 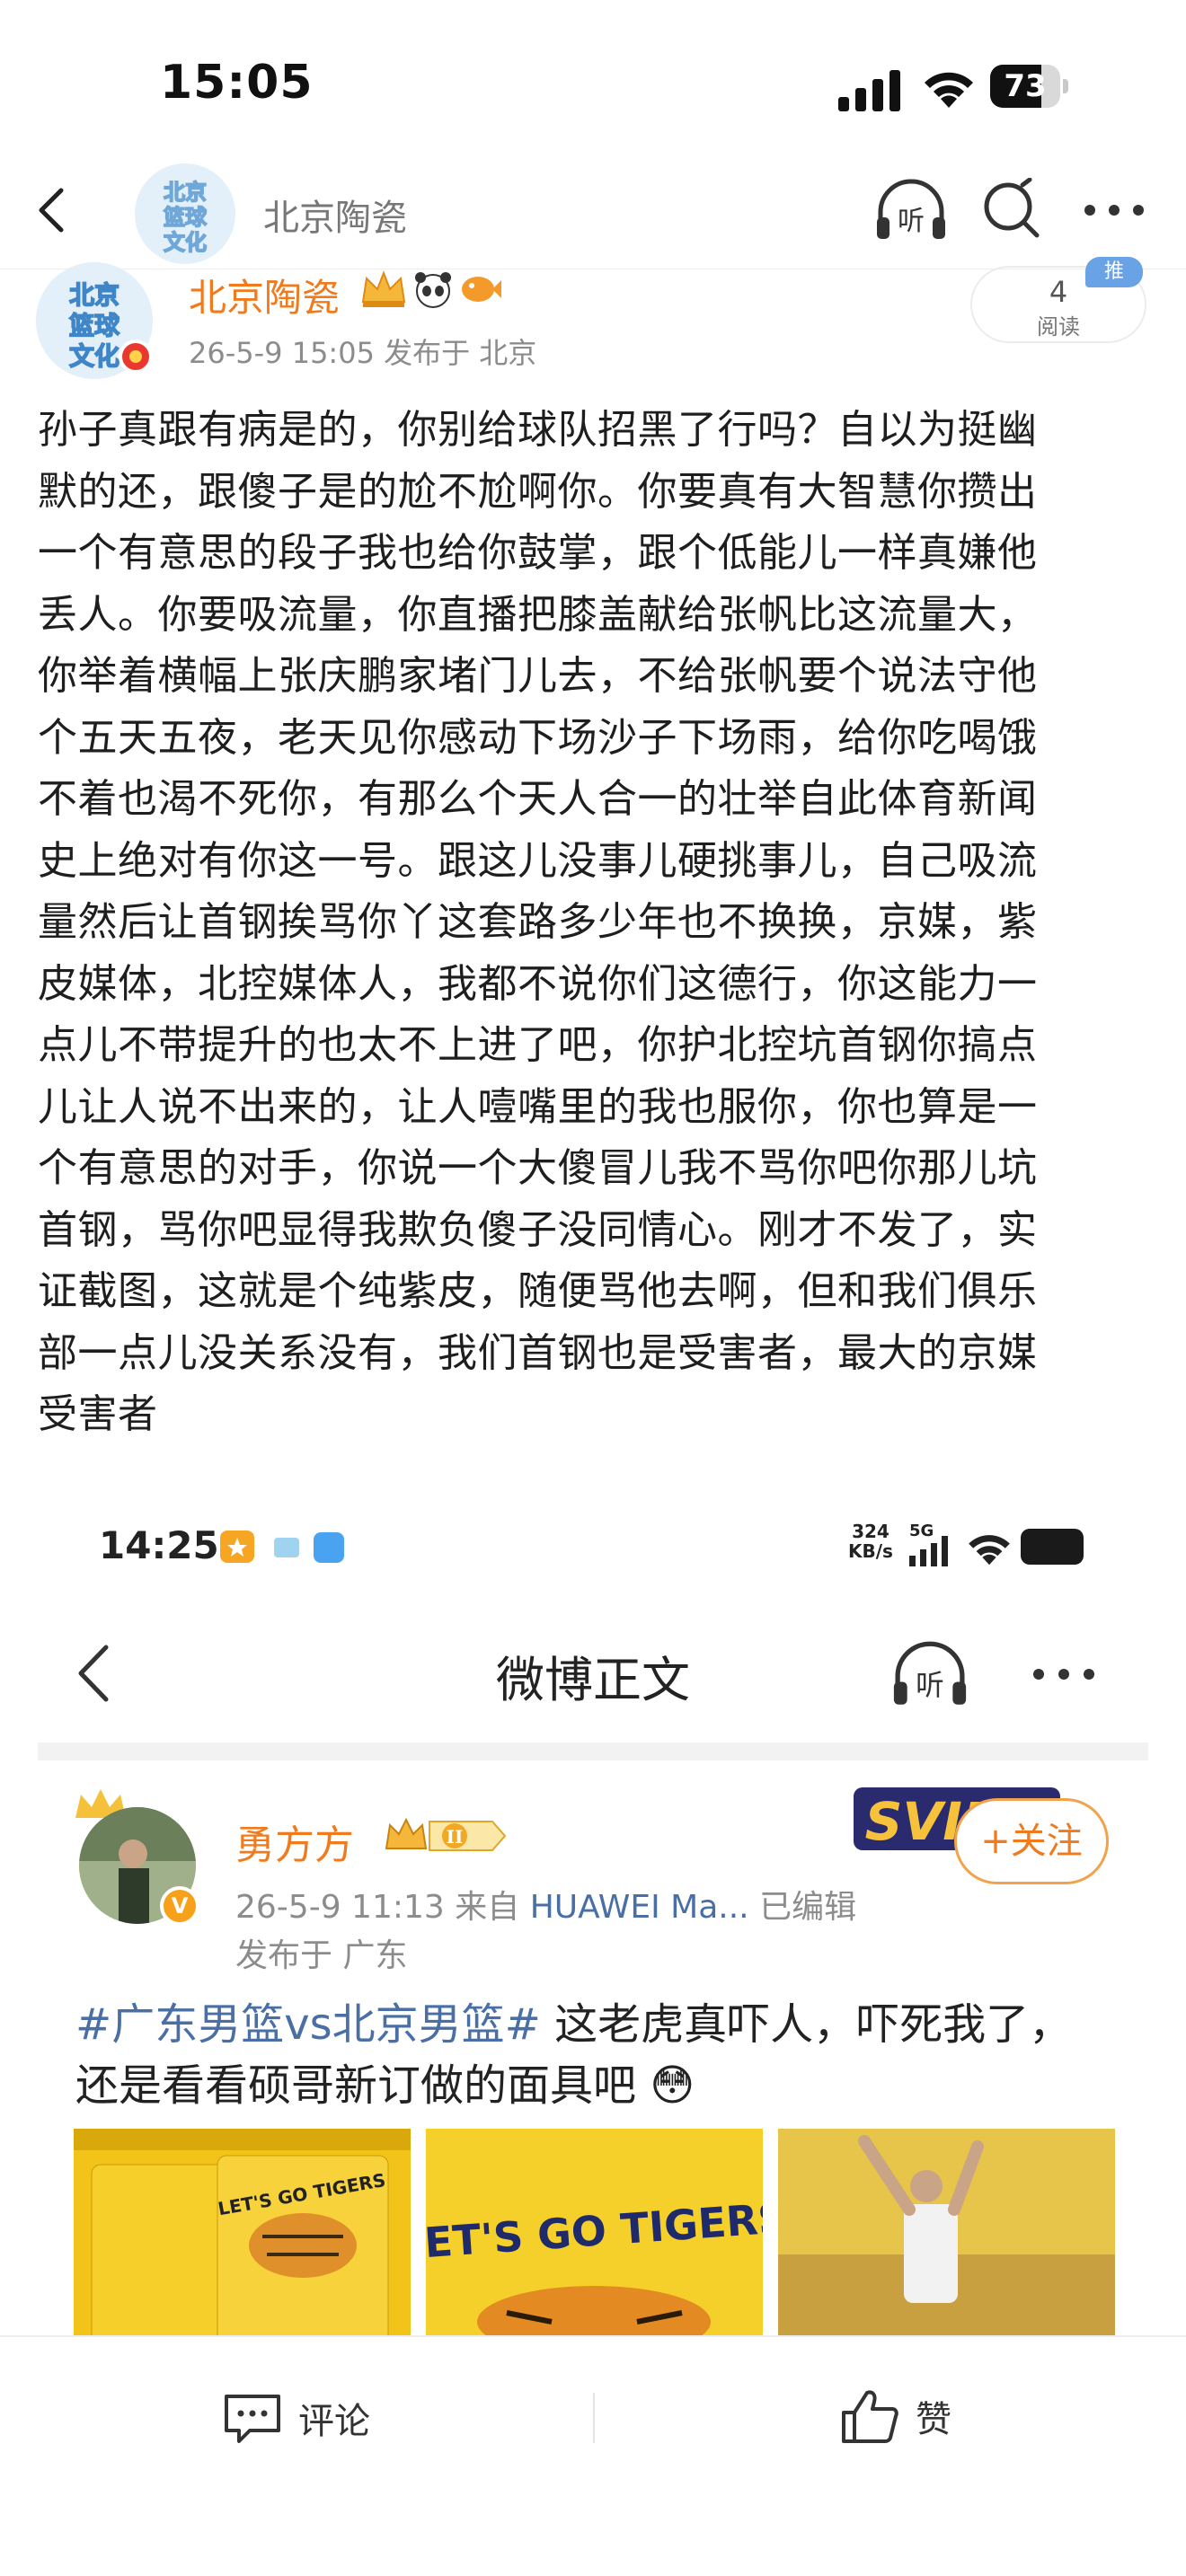 What do you see at coordinates (334, 2421) in the screenshot?
I see `comment-label: 评论` at bounding box center [334, 2421].